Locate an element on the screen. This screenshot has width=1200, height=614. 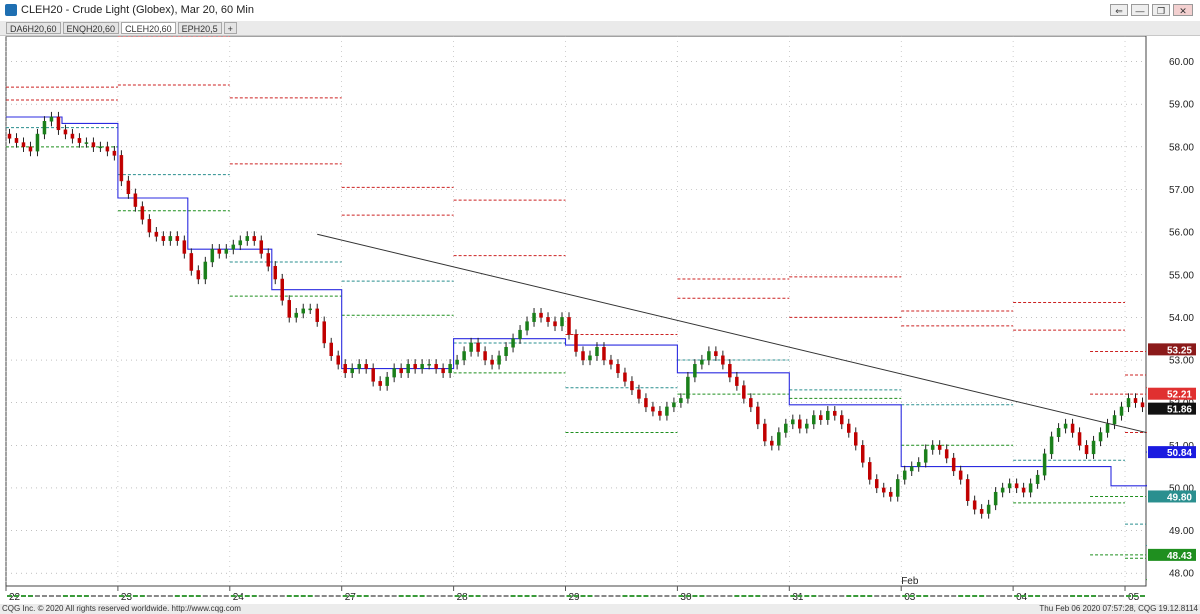
tab-da6h20: DA6H20,60 is located at coordinates (33, 28).